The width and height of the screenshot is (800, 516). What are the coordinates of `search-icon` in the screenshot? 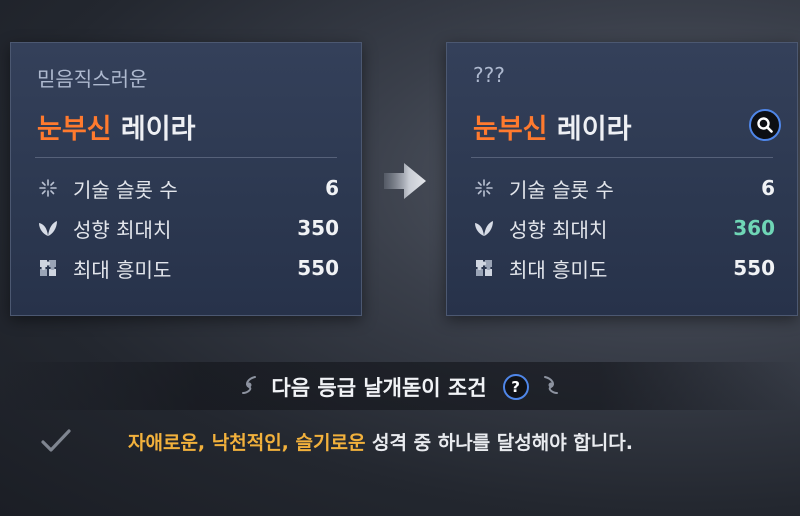 It's located at (765, 125).